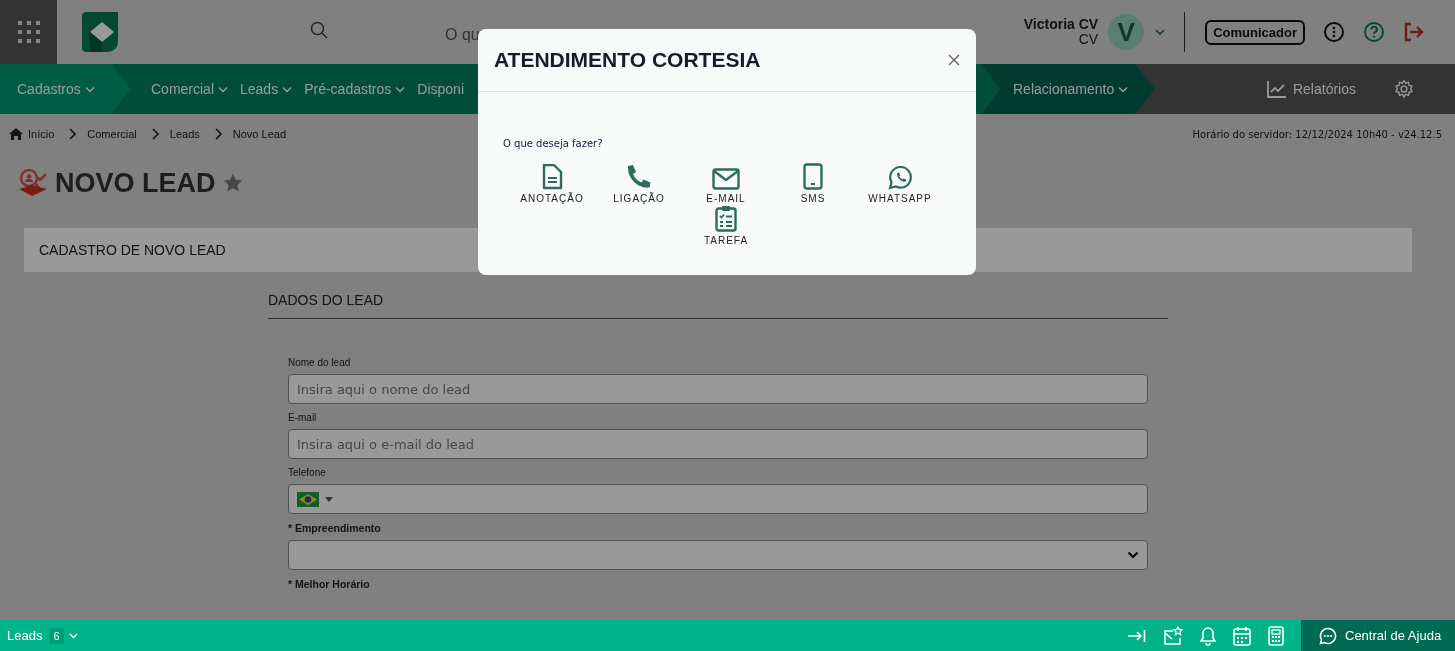 The width and height of the screenshot is (1455, 651). I want to click on user-name: Victoria CV, so click(1061, 24).